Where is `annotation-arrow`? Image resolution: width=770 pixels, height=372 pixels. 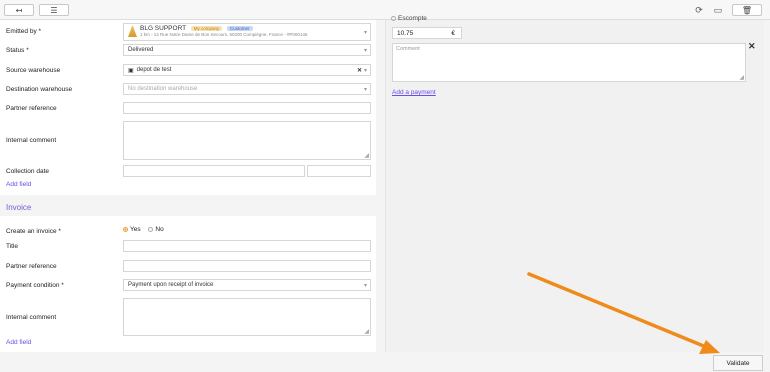
annotation-arrow is located at coordinates (623, 313).